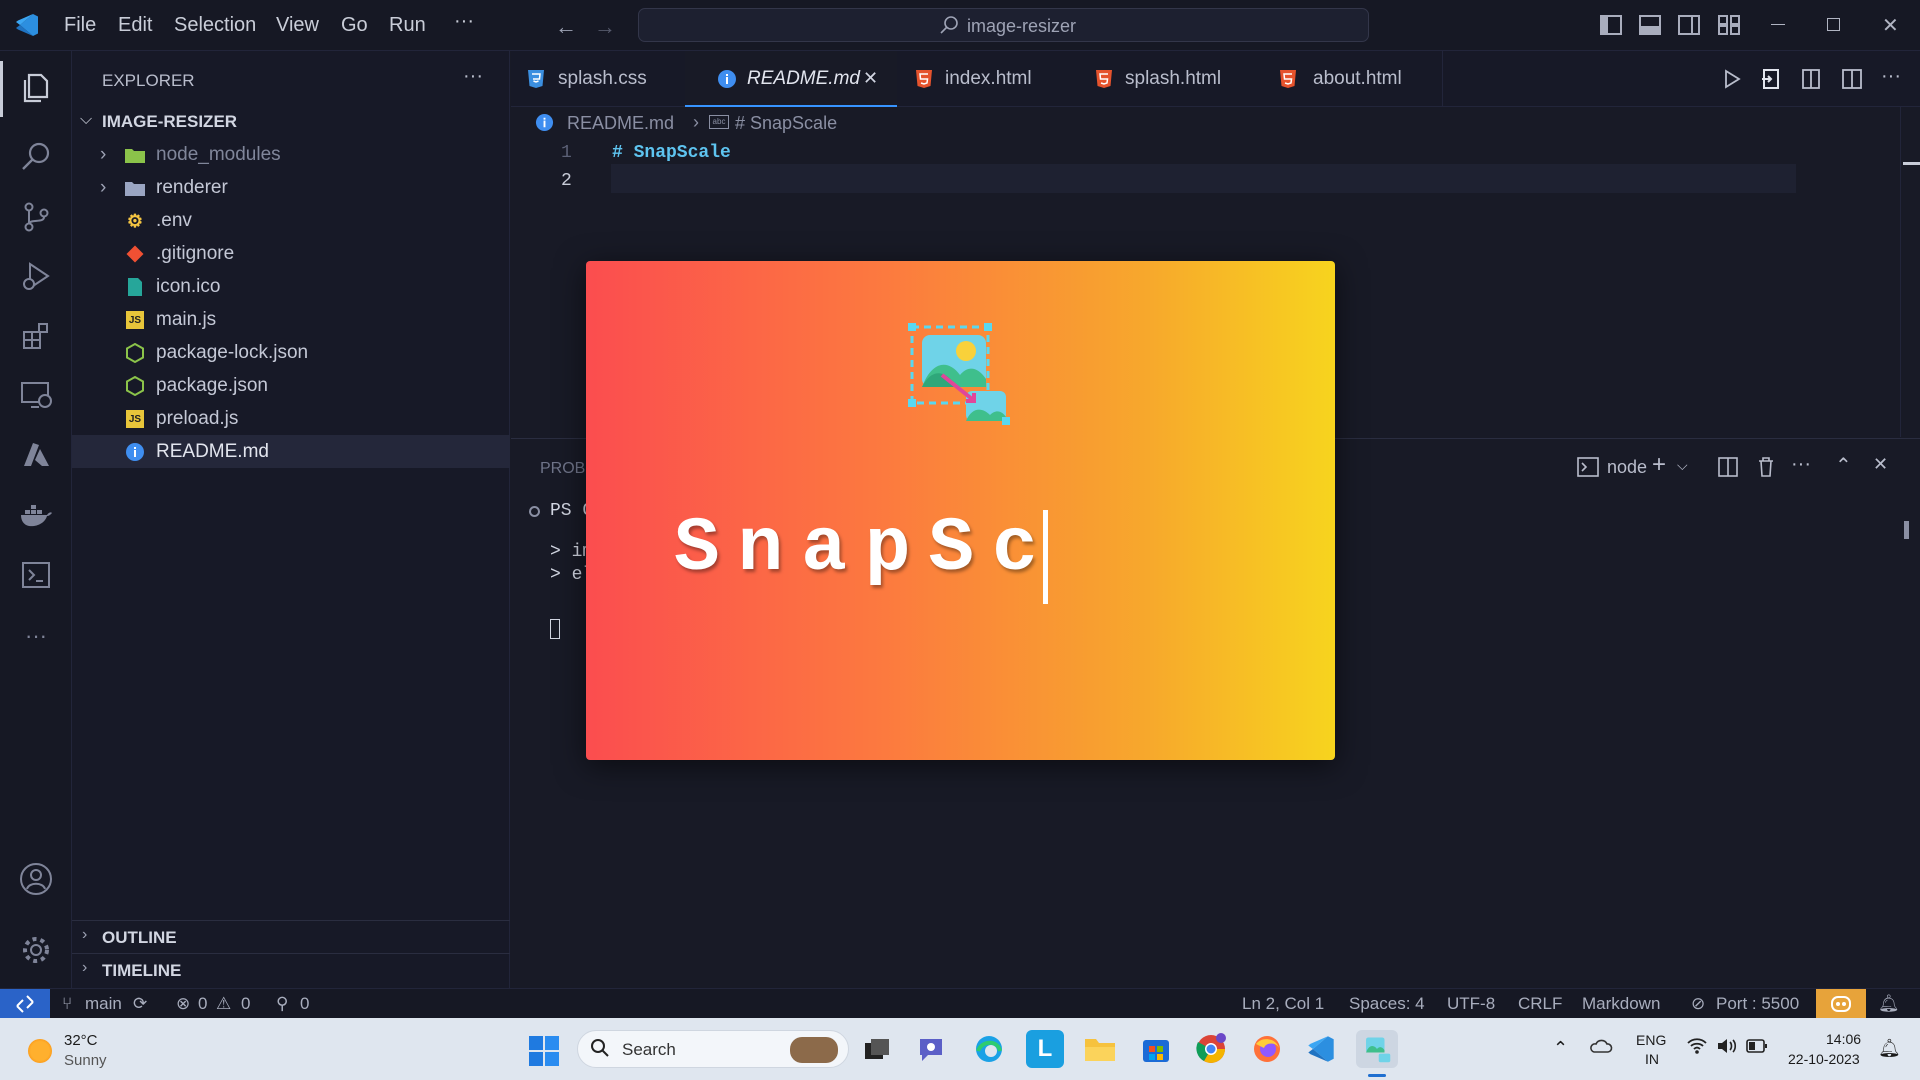  Describe the element at coordinates (1267, 1049) in the screenshot. I see `firefox-icon` at that location.